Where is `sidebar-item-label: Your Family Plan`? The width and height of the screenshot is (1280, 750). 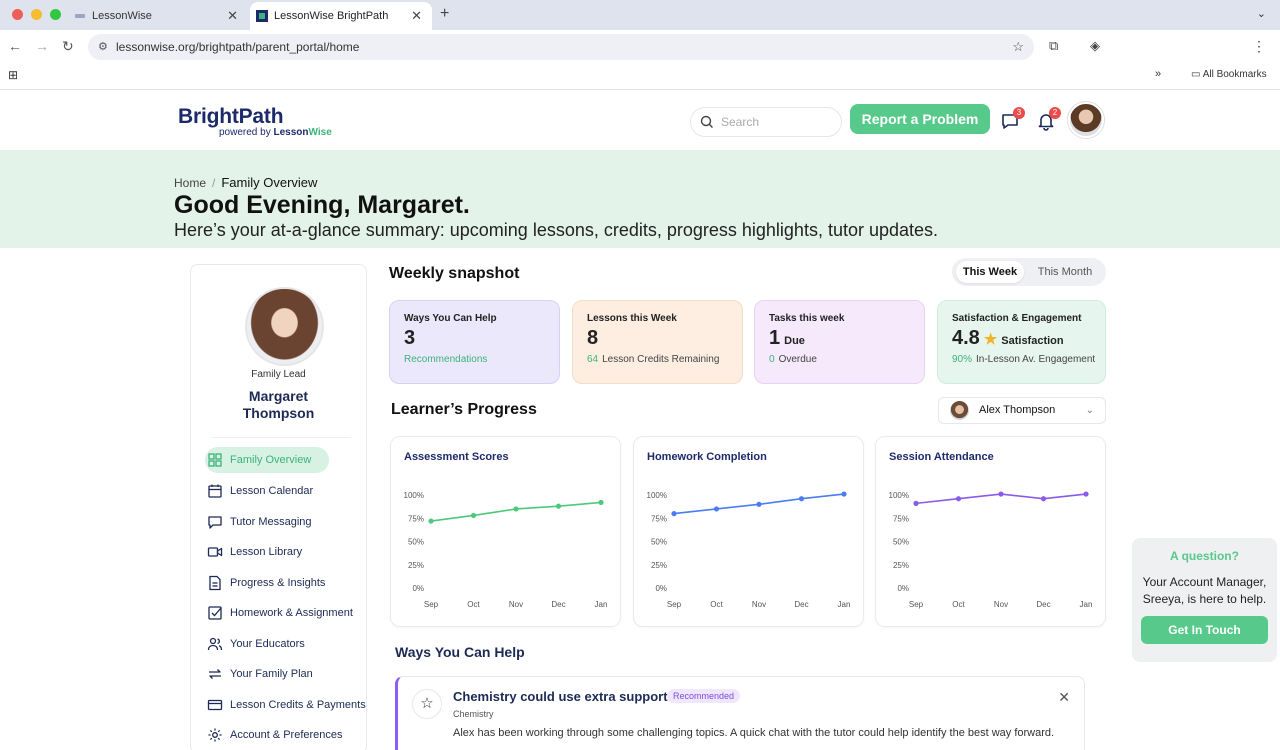
sidebar-item-label: Your Family Plan is located at coordinates (271, 674).